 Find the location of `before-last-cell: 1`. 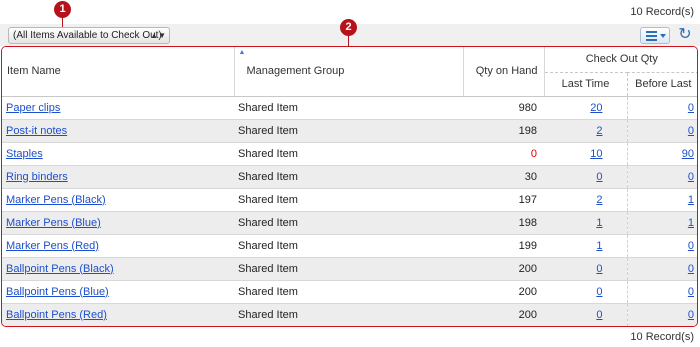

before-last-cell: 1 is located at coordinates (662, 223).